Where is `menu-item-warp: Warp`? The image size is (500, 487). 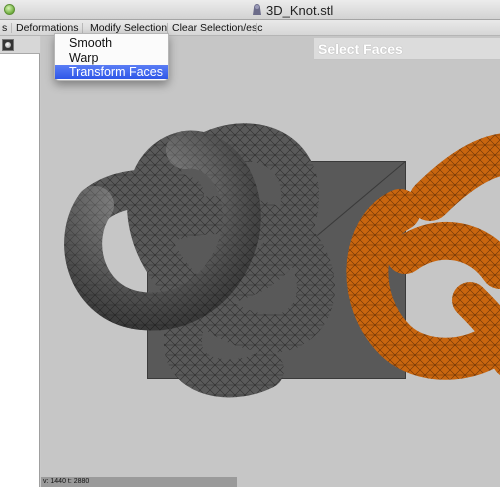 menu-item-warp: Warp is located at coordinates (111, 58).